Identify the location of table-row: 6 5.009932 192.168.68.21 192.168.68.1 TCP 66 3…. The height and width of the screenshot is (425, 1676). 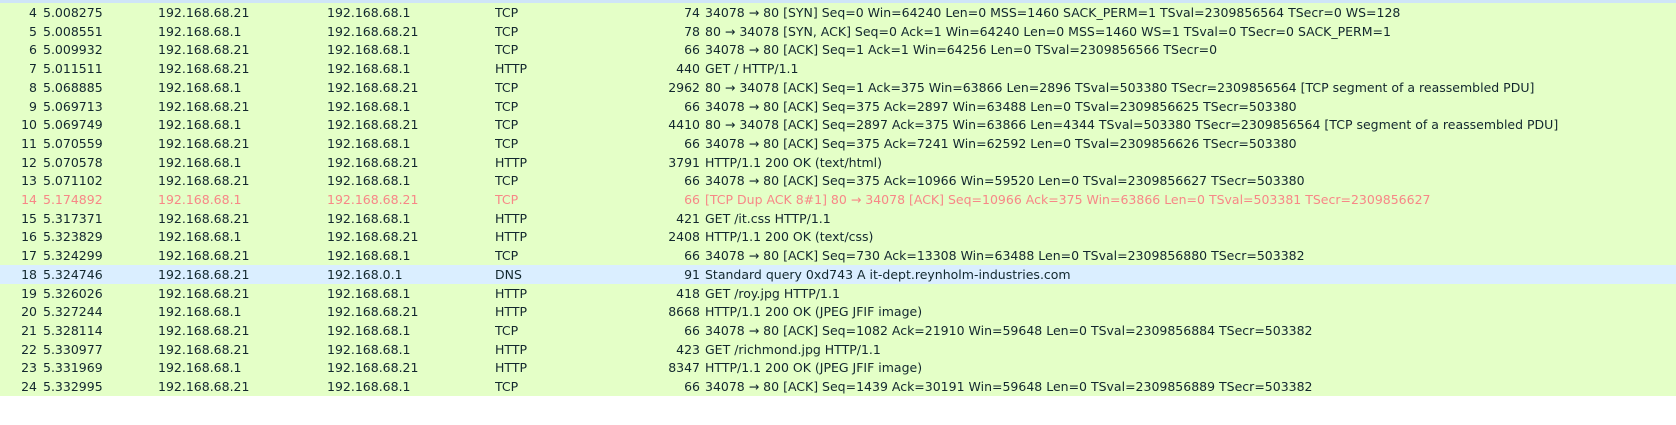
(838, 49).